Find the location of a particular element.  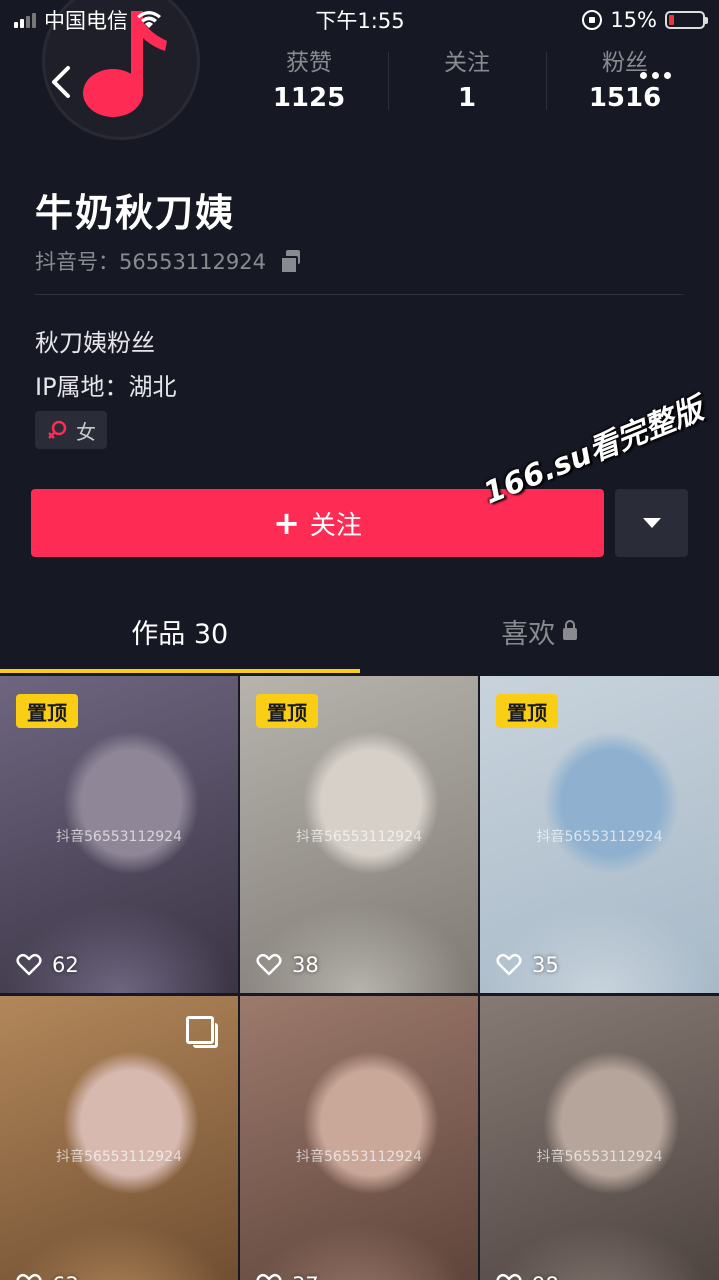

video-likes-count: 98 is located at coordinates (545, 1276).